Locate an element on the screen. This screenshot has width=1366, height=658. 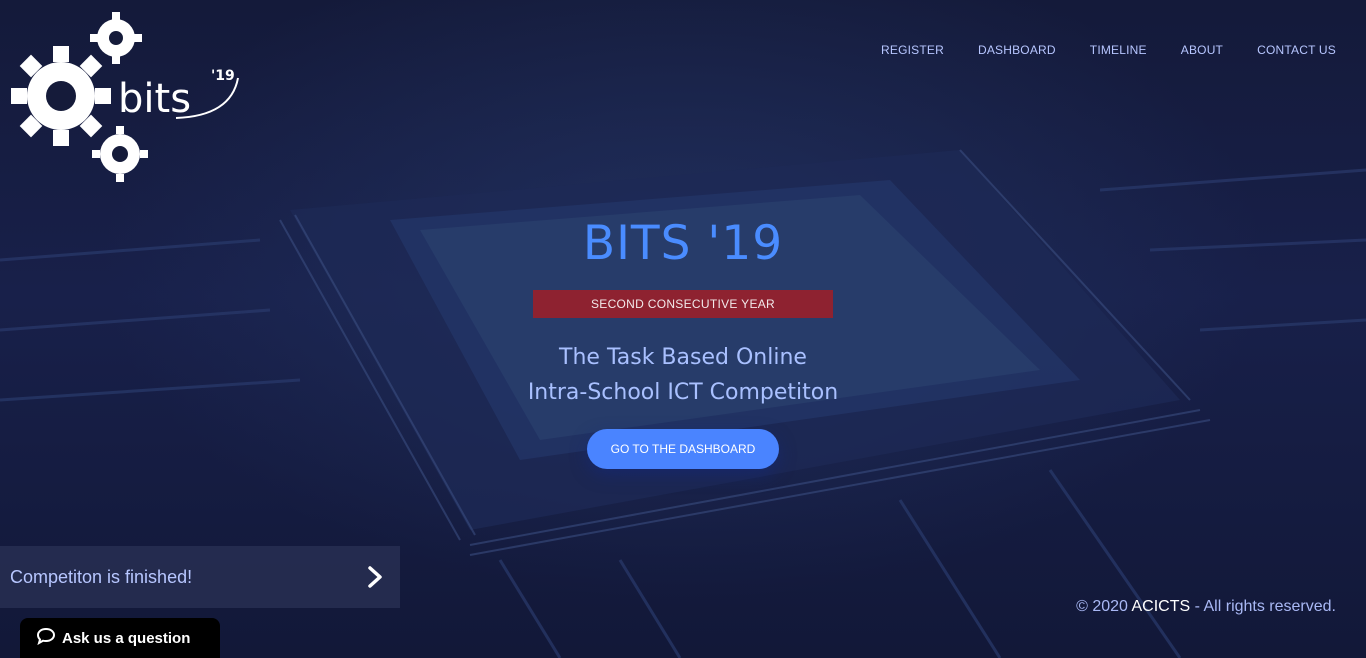
ask-question-chat-button: Ask us a question is located at coordinates (120, 638).